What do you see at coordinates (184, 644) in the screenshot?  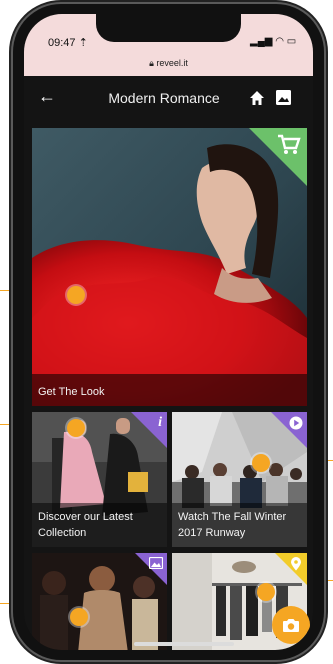 I see `home-indicator` at bounding box center [184, 644].